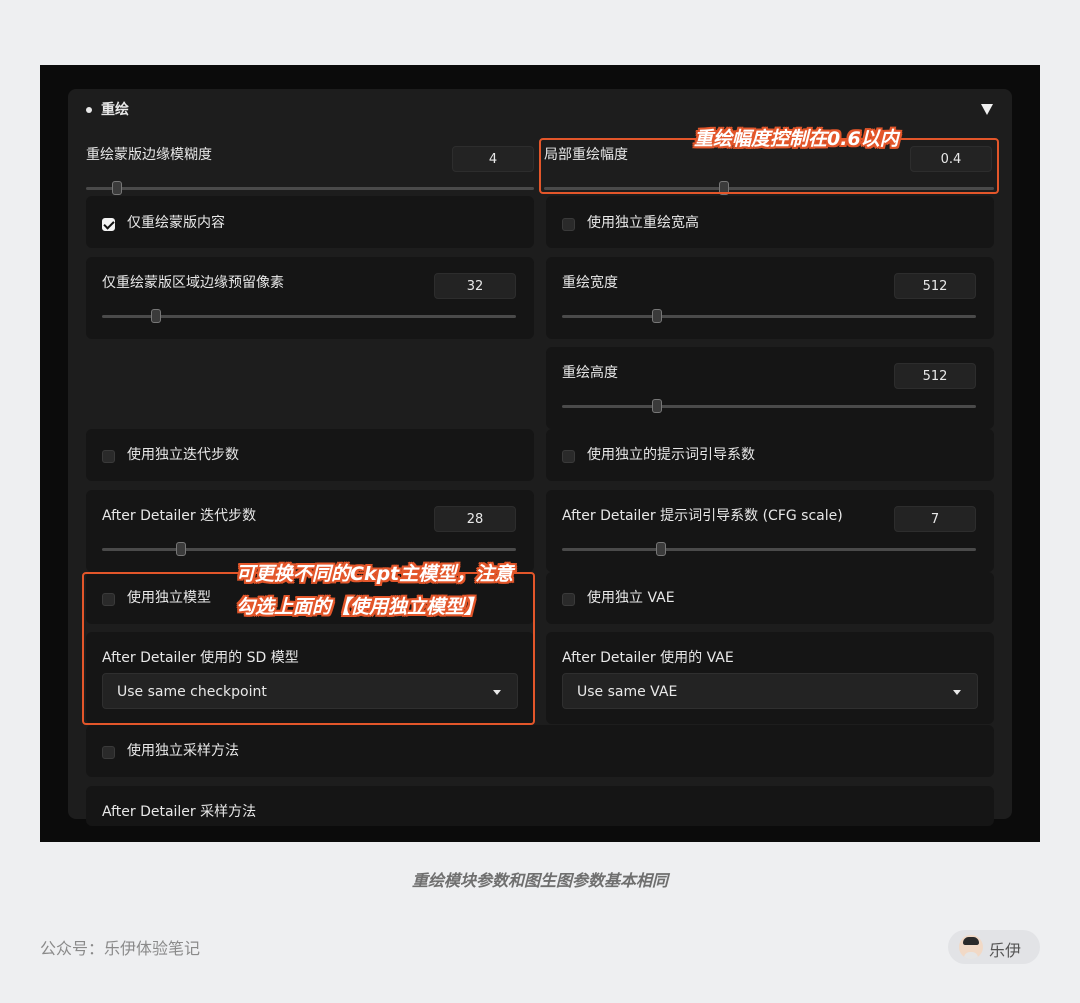 The image size is (1080, 1003). Describe the element at coordinates (539, 880) in the screenshot. I see `figure-caption: 重绘模块参数和图生图参数基本相同` at that location.